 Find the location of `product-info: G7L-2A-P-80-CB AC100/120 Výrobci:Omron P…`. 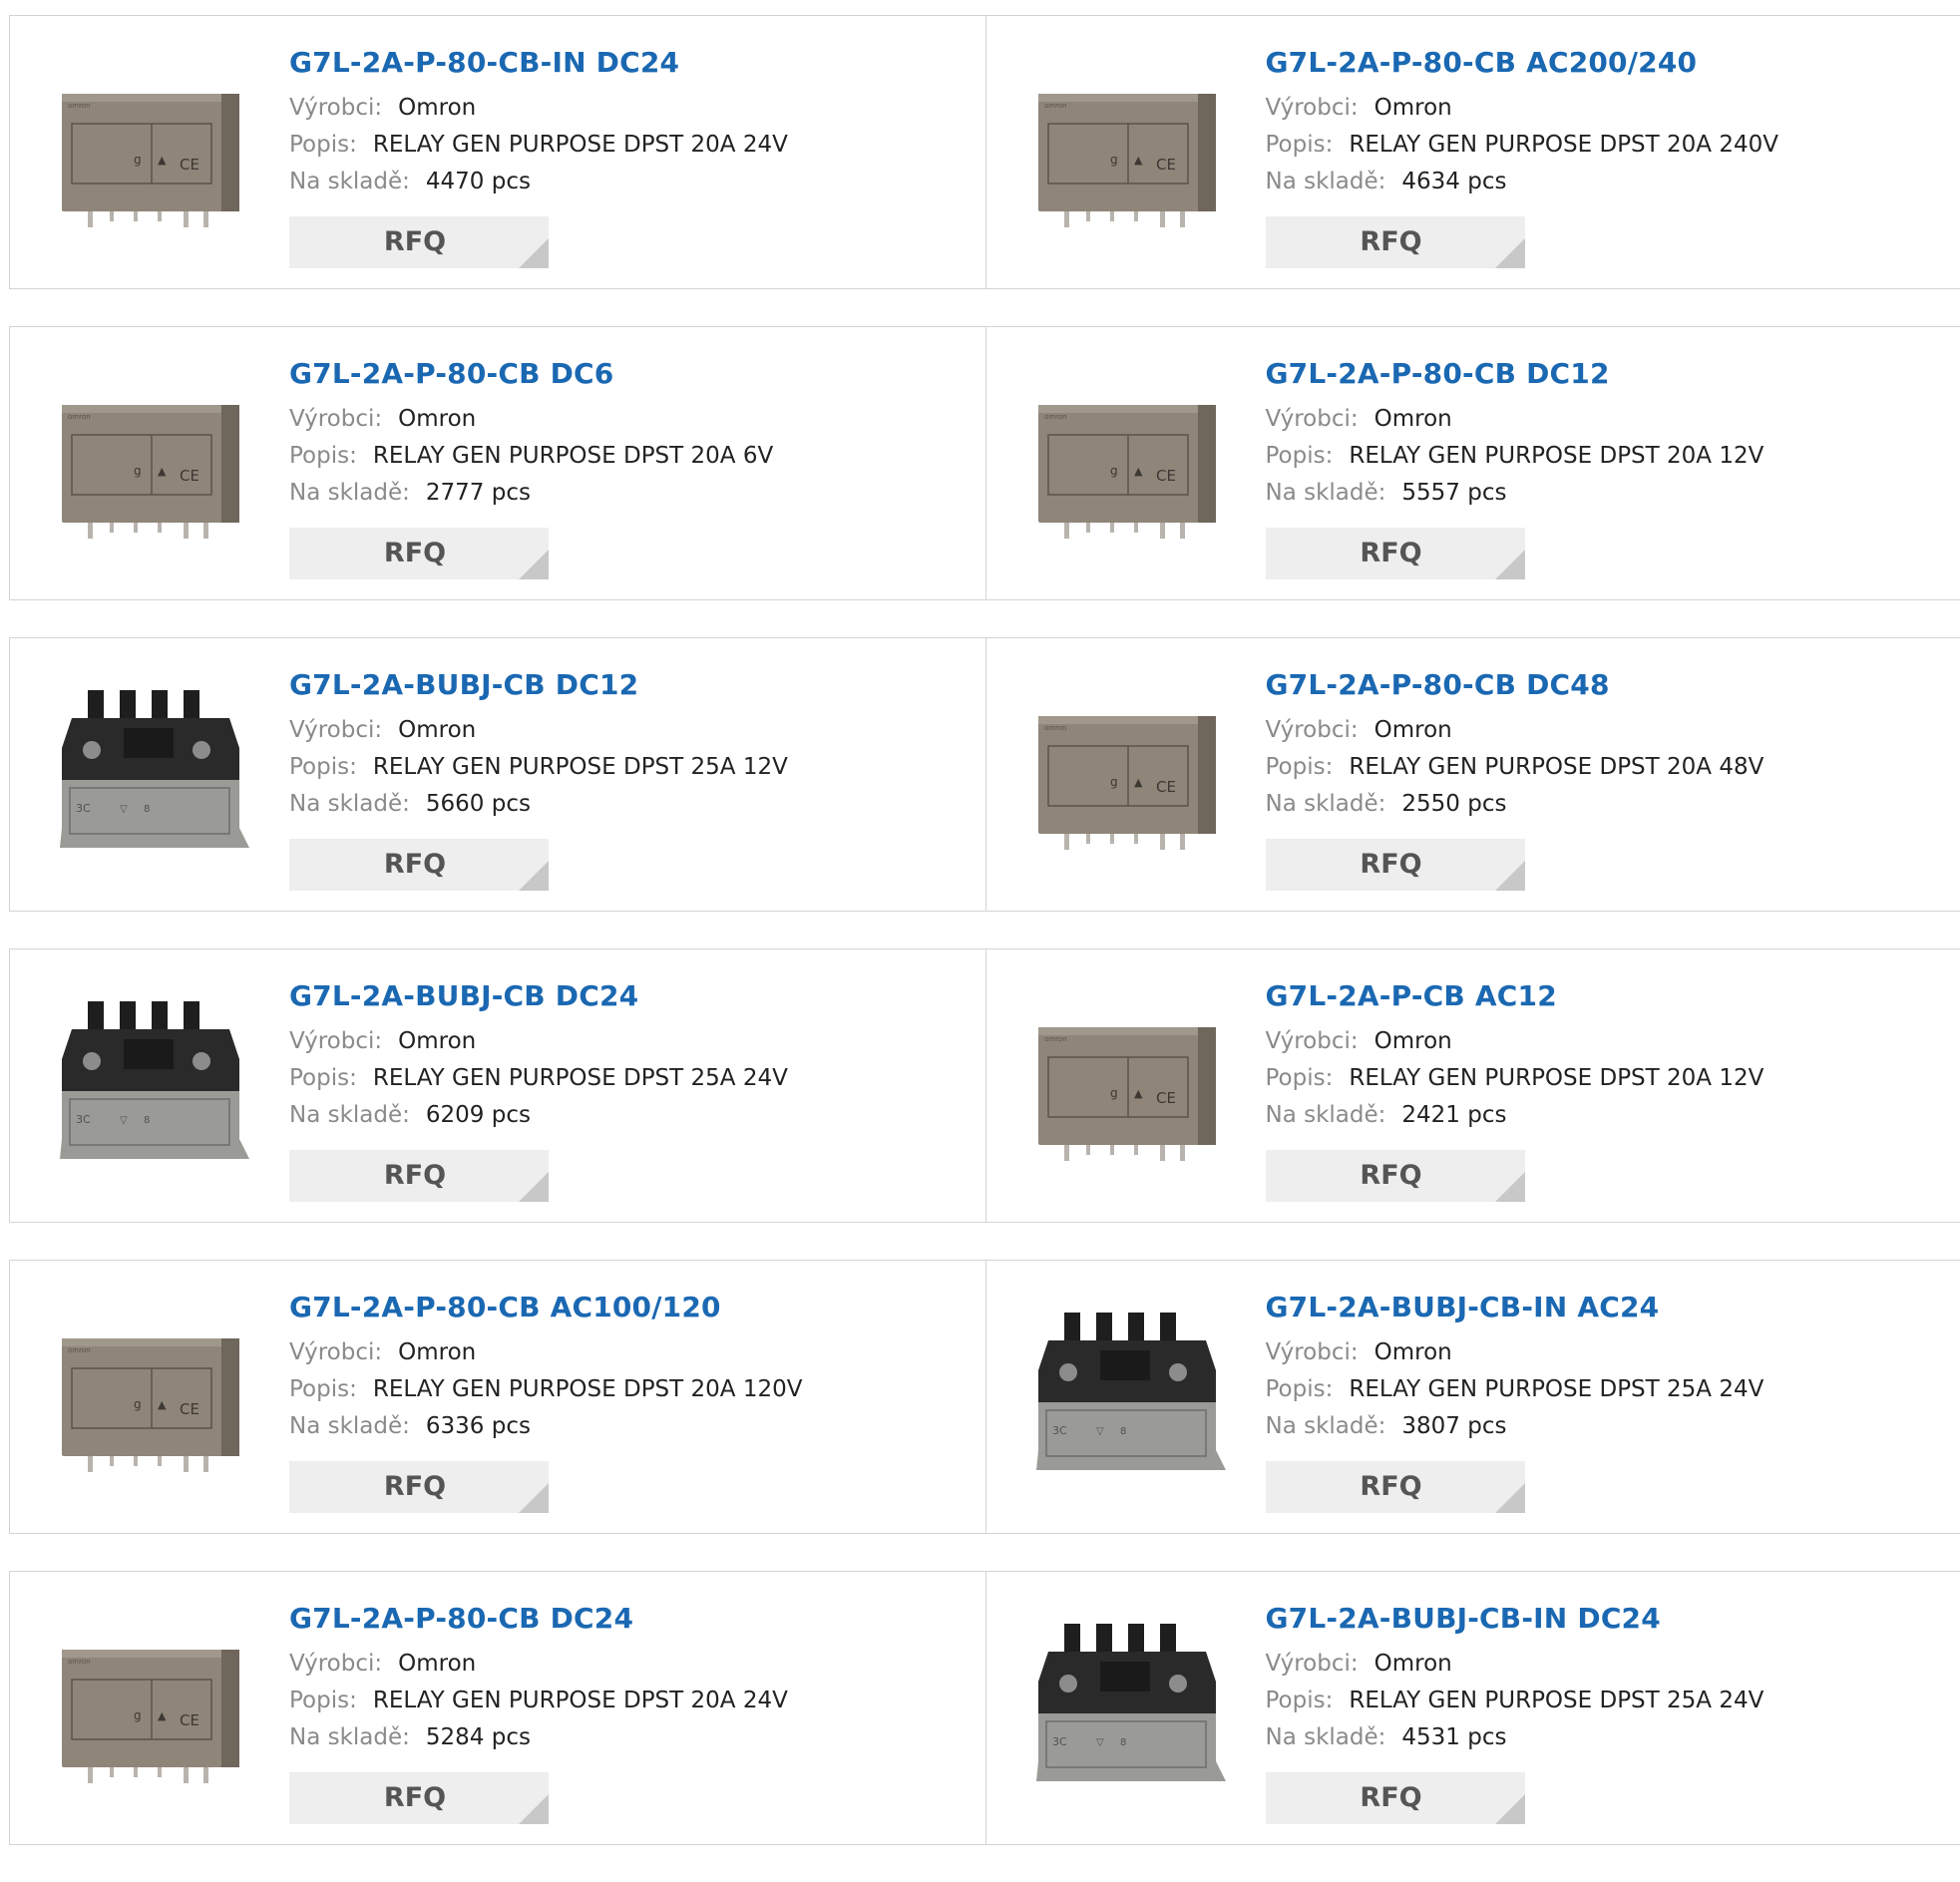

product-info: G7L-2A-P-80-CB AC100/120 Výrobci:Omron P… is located at coordinates (633, 1367).